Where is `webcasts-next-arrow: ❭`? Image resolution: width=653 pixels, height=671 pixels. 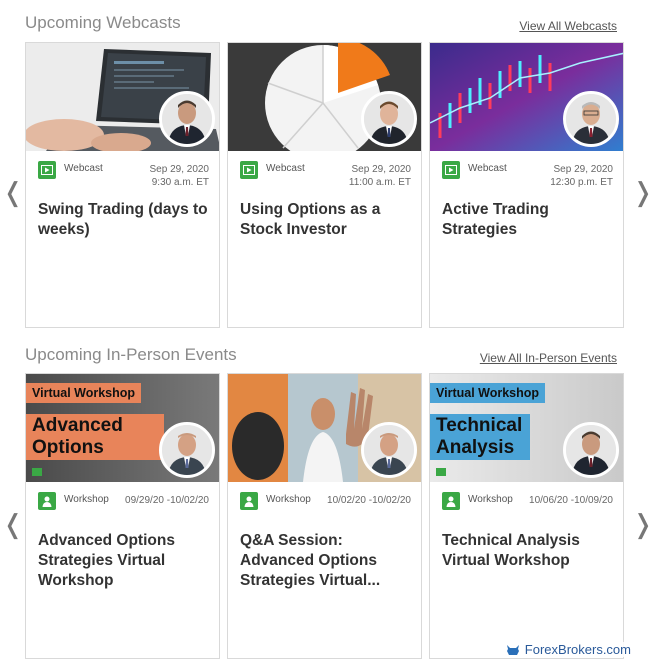 webcasts-next-arrow: ❭ is located at coordinates (642, 193).